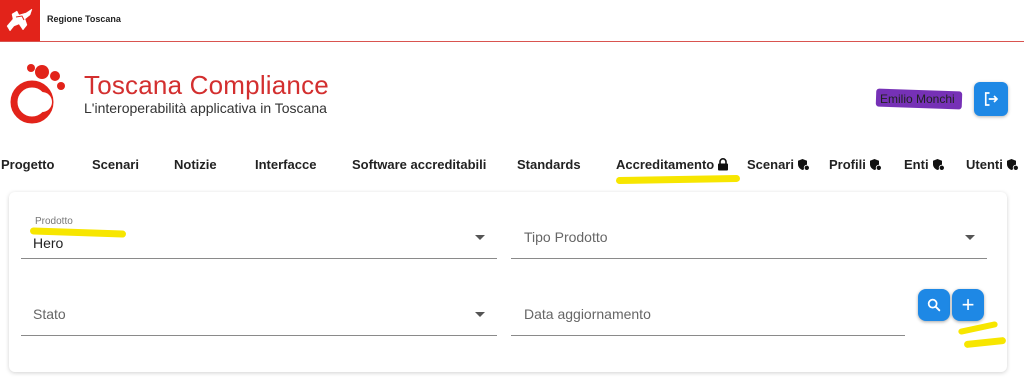 The height and width of the screenshot is (377, 1024). Describe the element at coordinates (665, 164) in the screenshot. I see `nav-item-label: Accreditamento` at that location.